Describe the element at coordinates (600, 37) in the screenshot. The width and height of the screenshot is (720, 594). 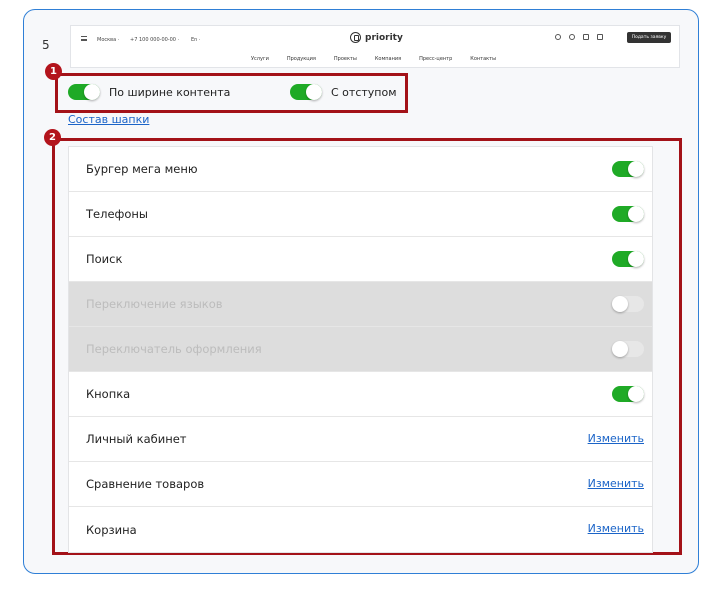
I see `cart-icon` at that location.